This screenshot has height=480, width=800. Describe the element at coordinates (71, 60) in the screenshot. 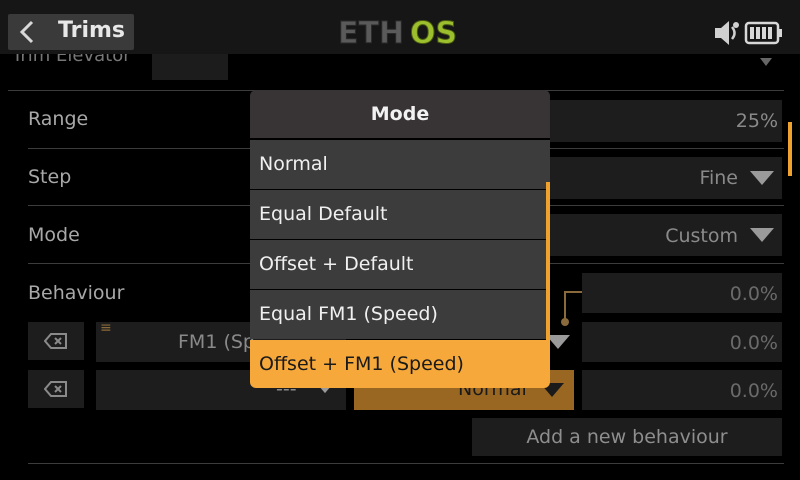

I see `trim-elevator-label: Trim Elevator` at that location.